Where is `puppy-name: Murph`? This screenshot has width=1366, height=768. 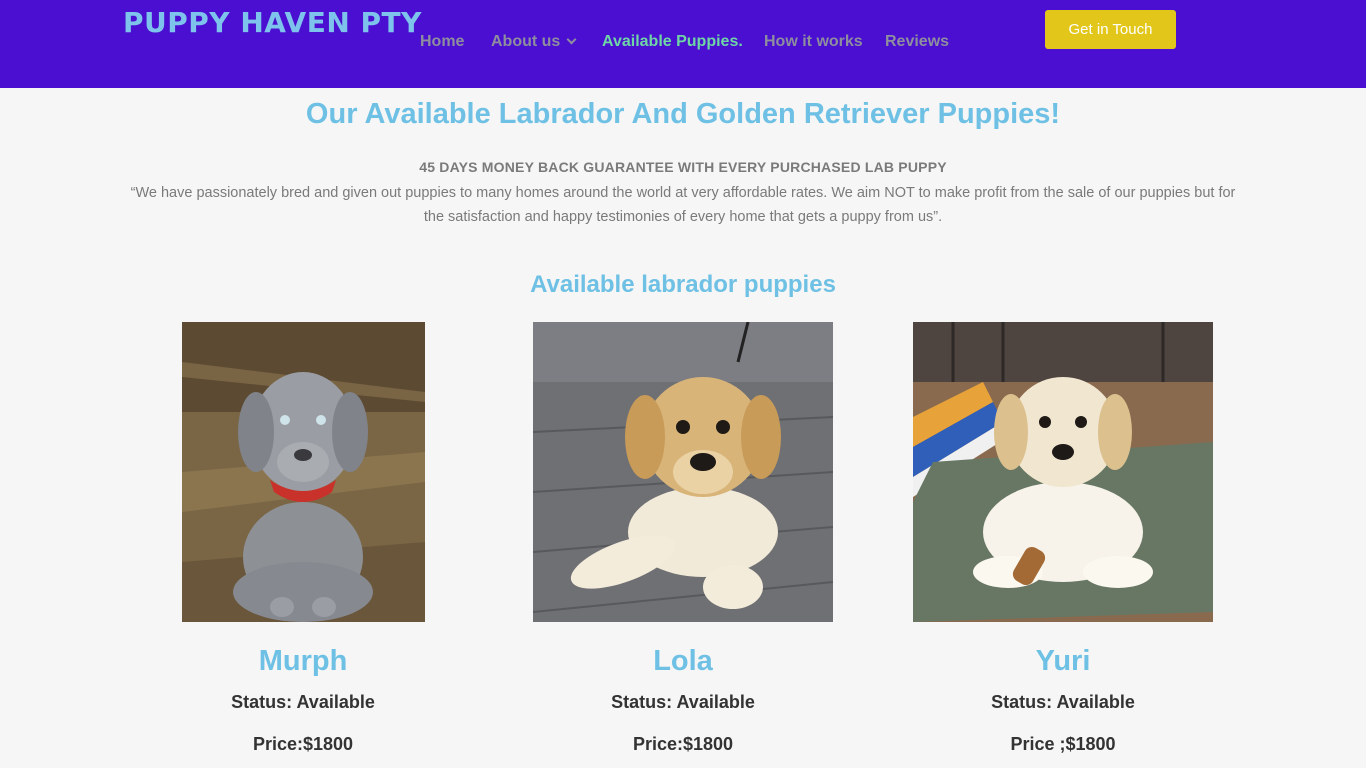 puppy-name: Murph is located at coordinates (303, 661).